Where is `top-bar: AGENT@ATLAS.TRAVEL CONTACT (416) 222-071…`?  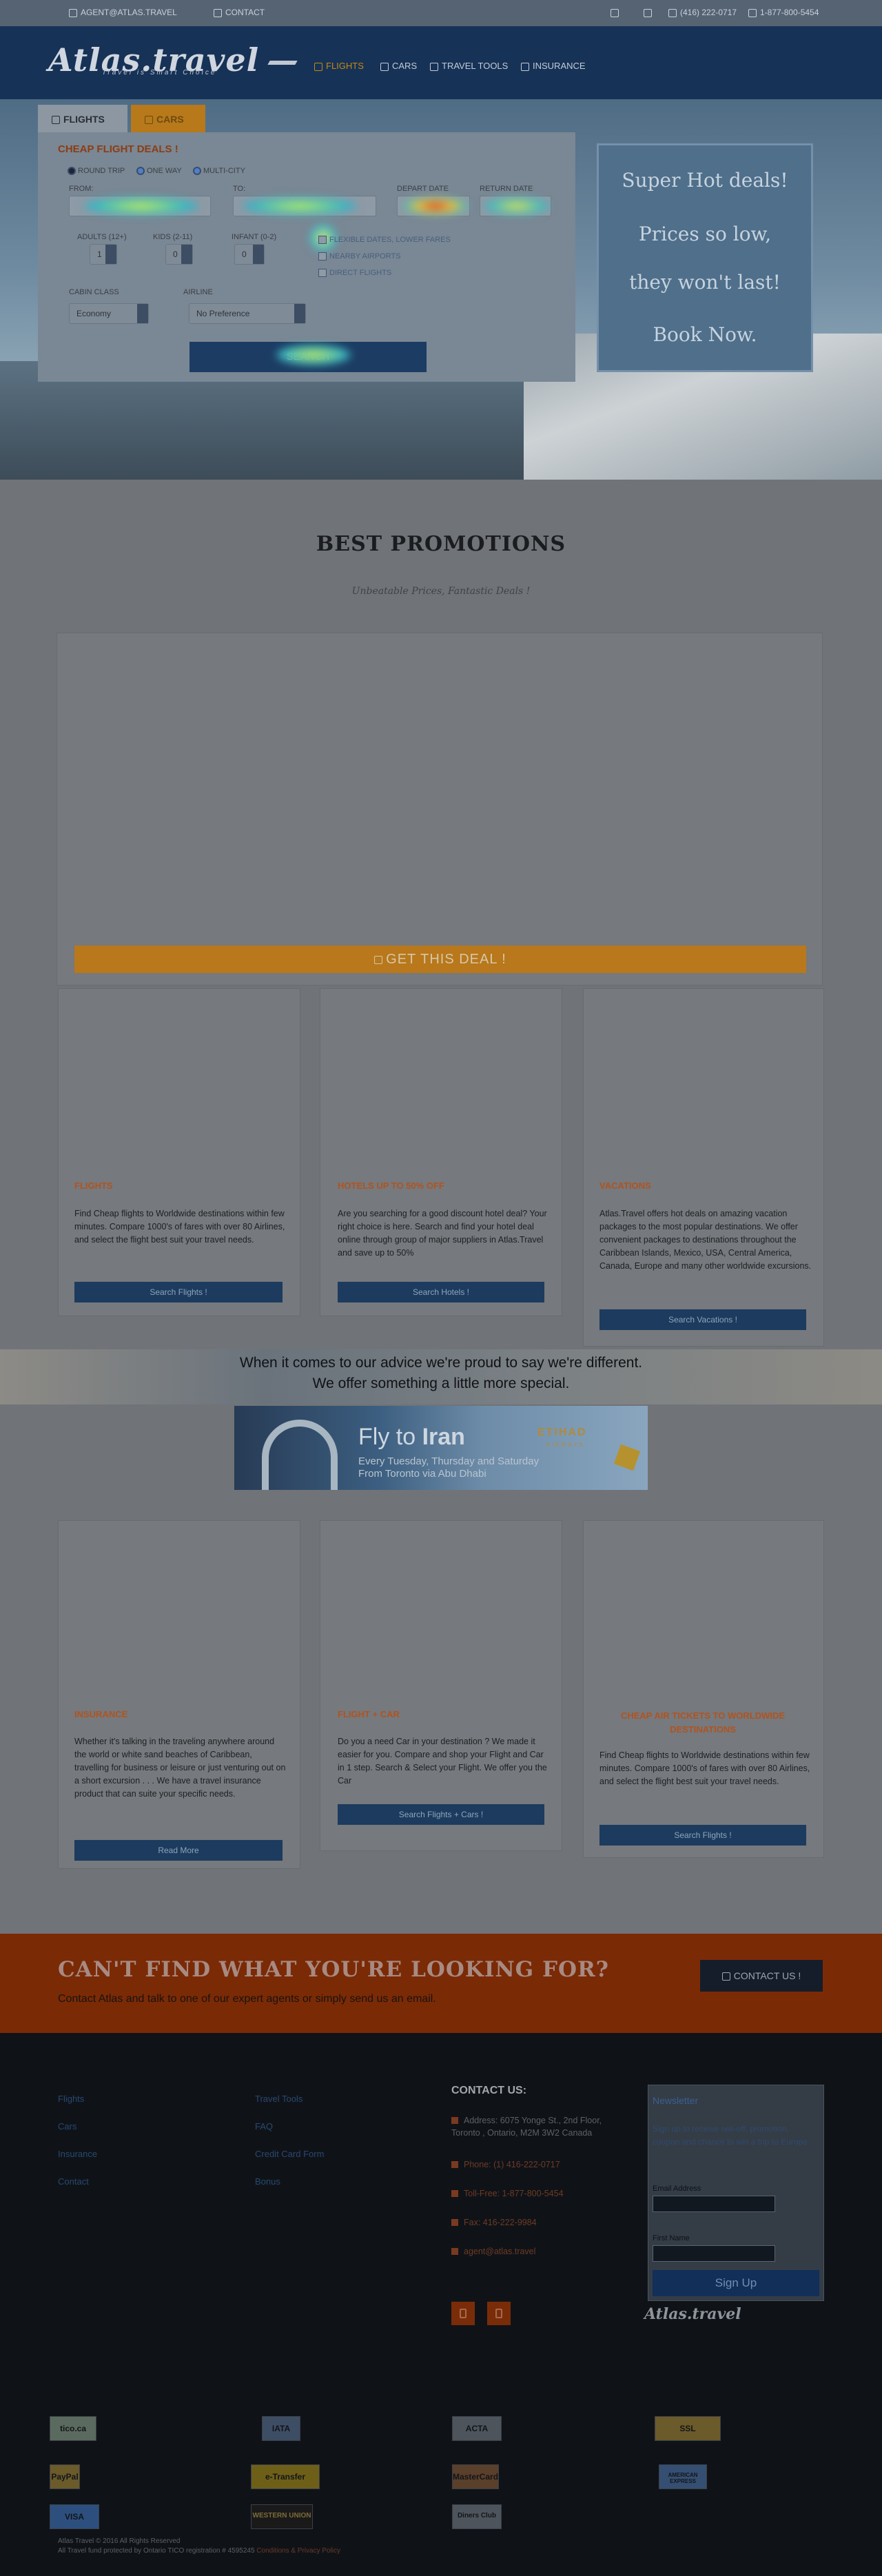
top-bar: AGENT@ATLAS.TRAVEL CONTACT (416) 222-071… is located at coordinates (441, 13).